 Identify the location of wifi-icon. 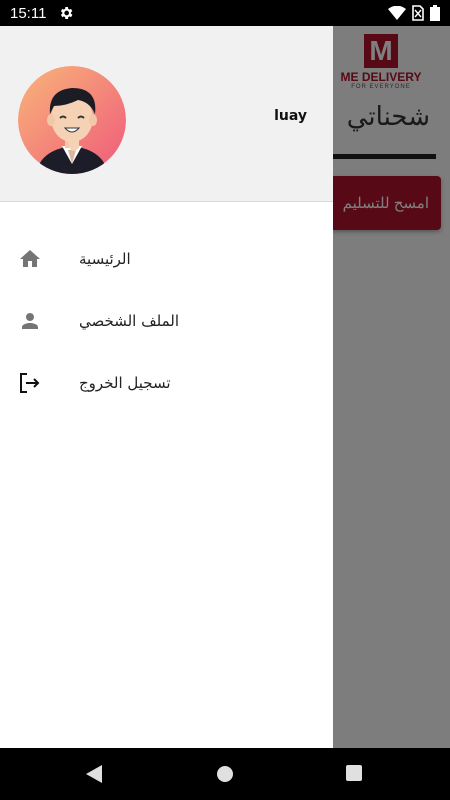
(397, 13).